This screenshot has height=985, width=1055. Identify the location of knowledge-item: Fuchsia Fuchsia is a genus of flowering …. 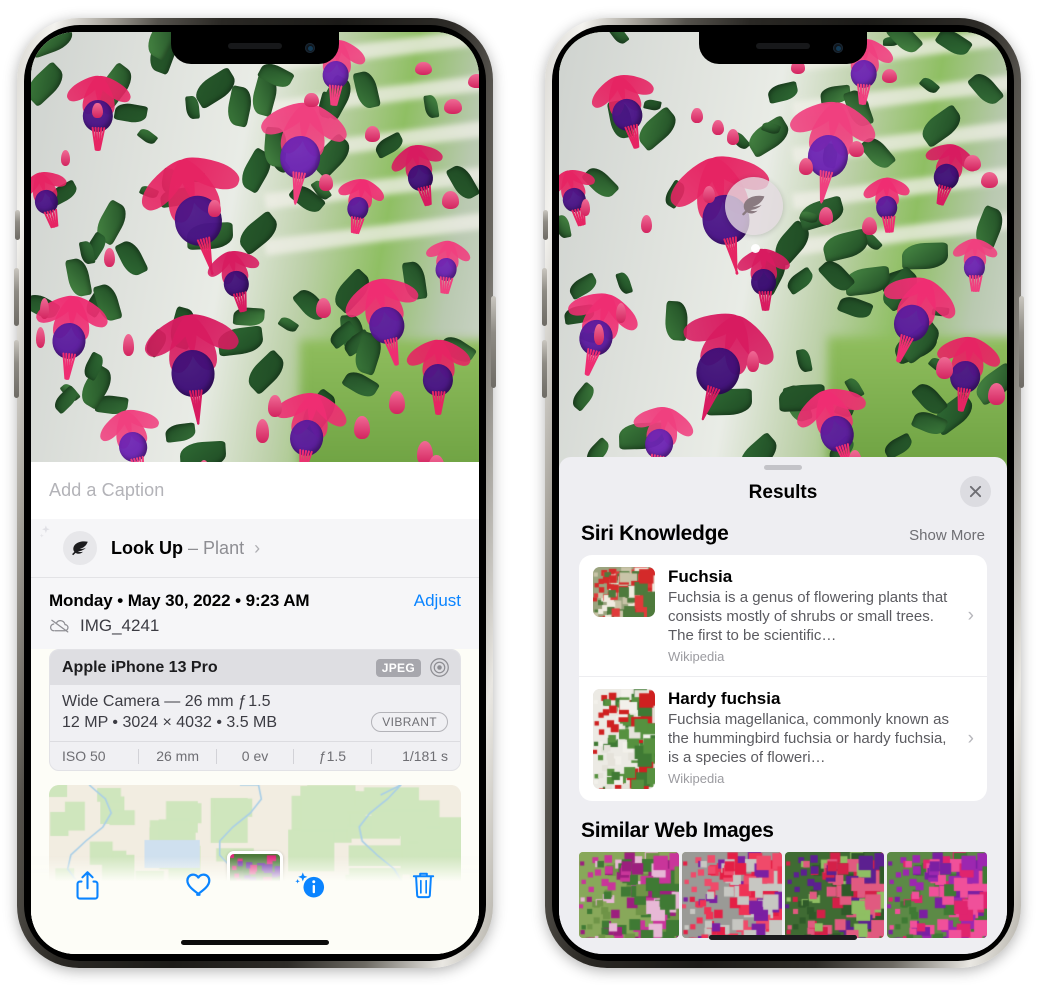
(783, 615).